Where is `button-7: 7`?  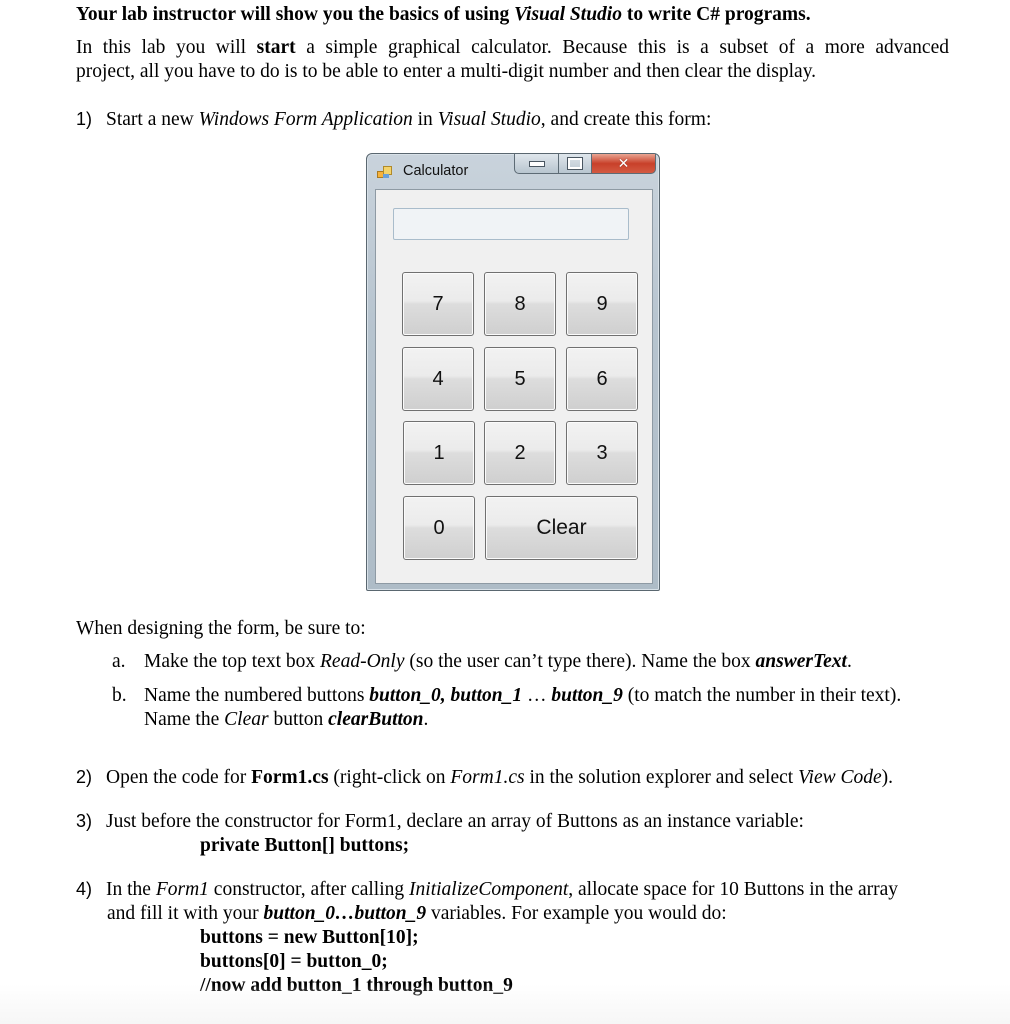
button-7: 7 is located at coordinates (438, 304).